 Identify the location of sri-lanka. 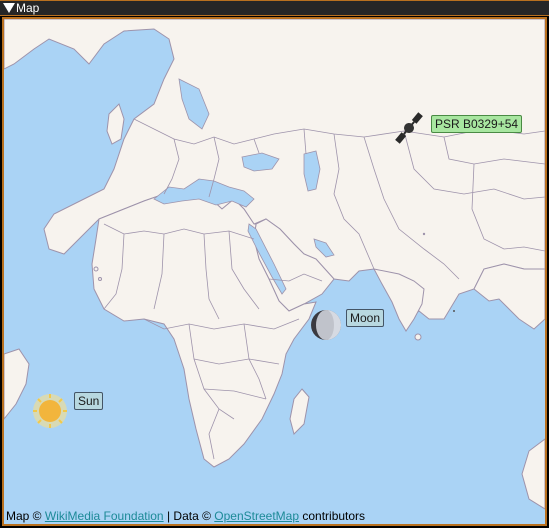
(418, 337).